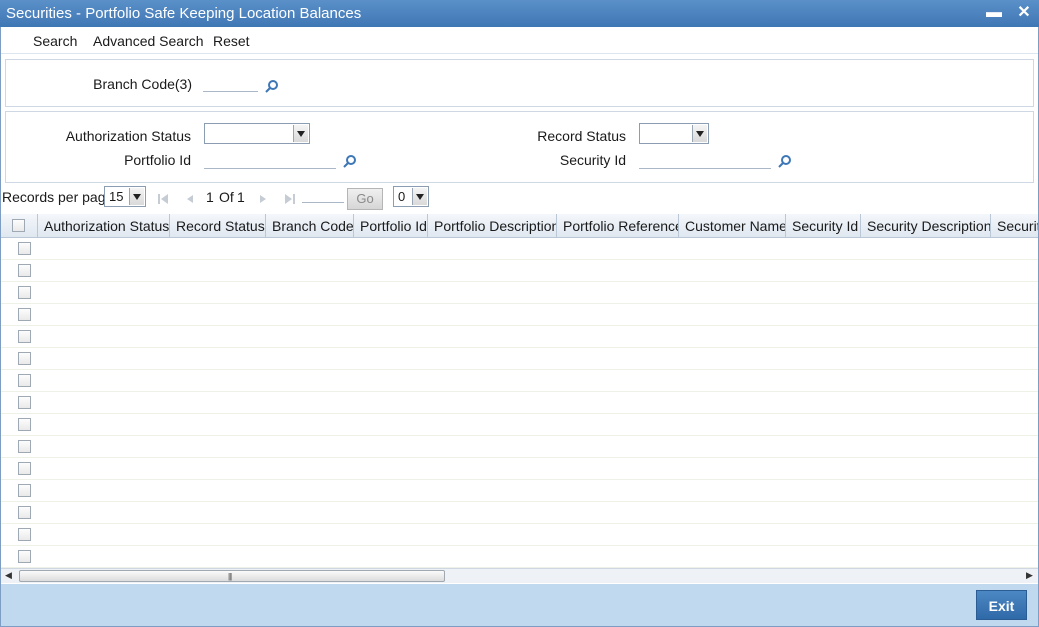 The width and height of the screenshot is (1039, 627). I want to click on column-header: Authorization Status, so click(104, 226).